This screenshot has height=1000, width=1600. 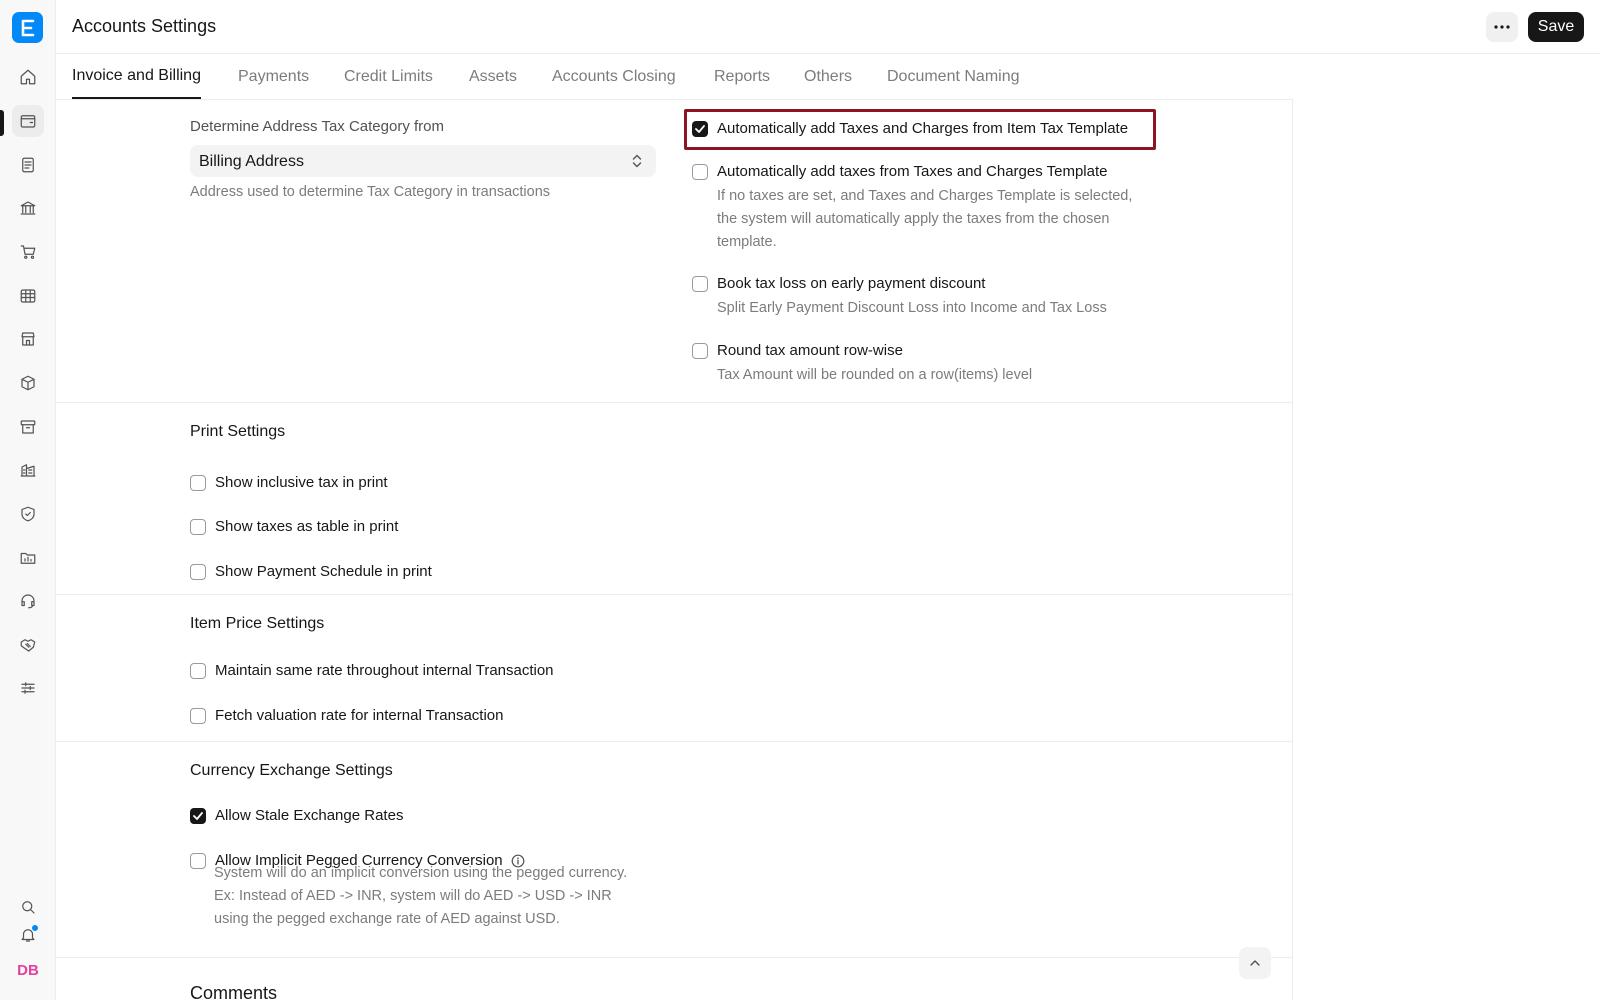 I want to click on cart-icon, so click(x=28, y=252).